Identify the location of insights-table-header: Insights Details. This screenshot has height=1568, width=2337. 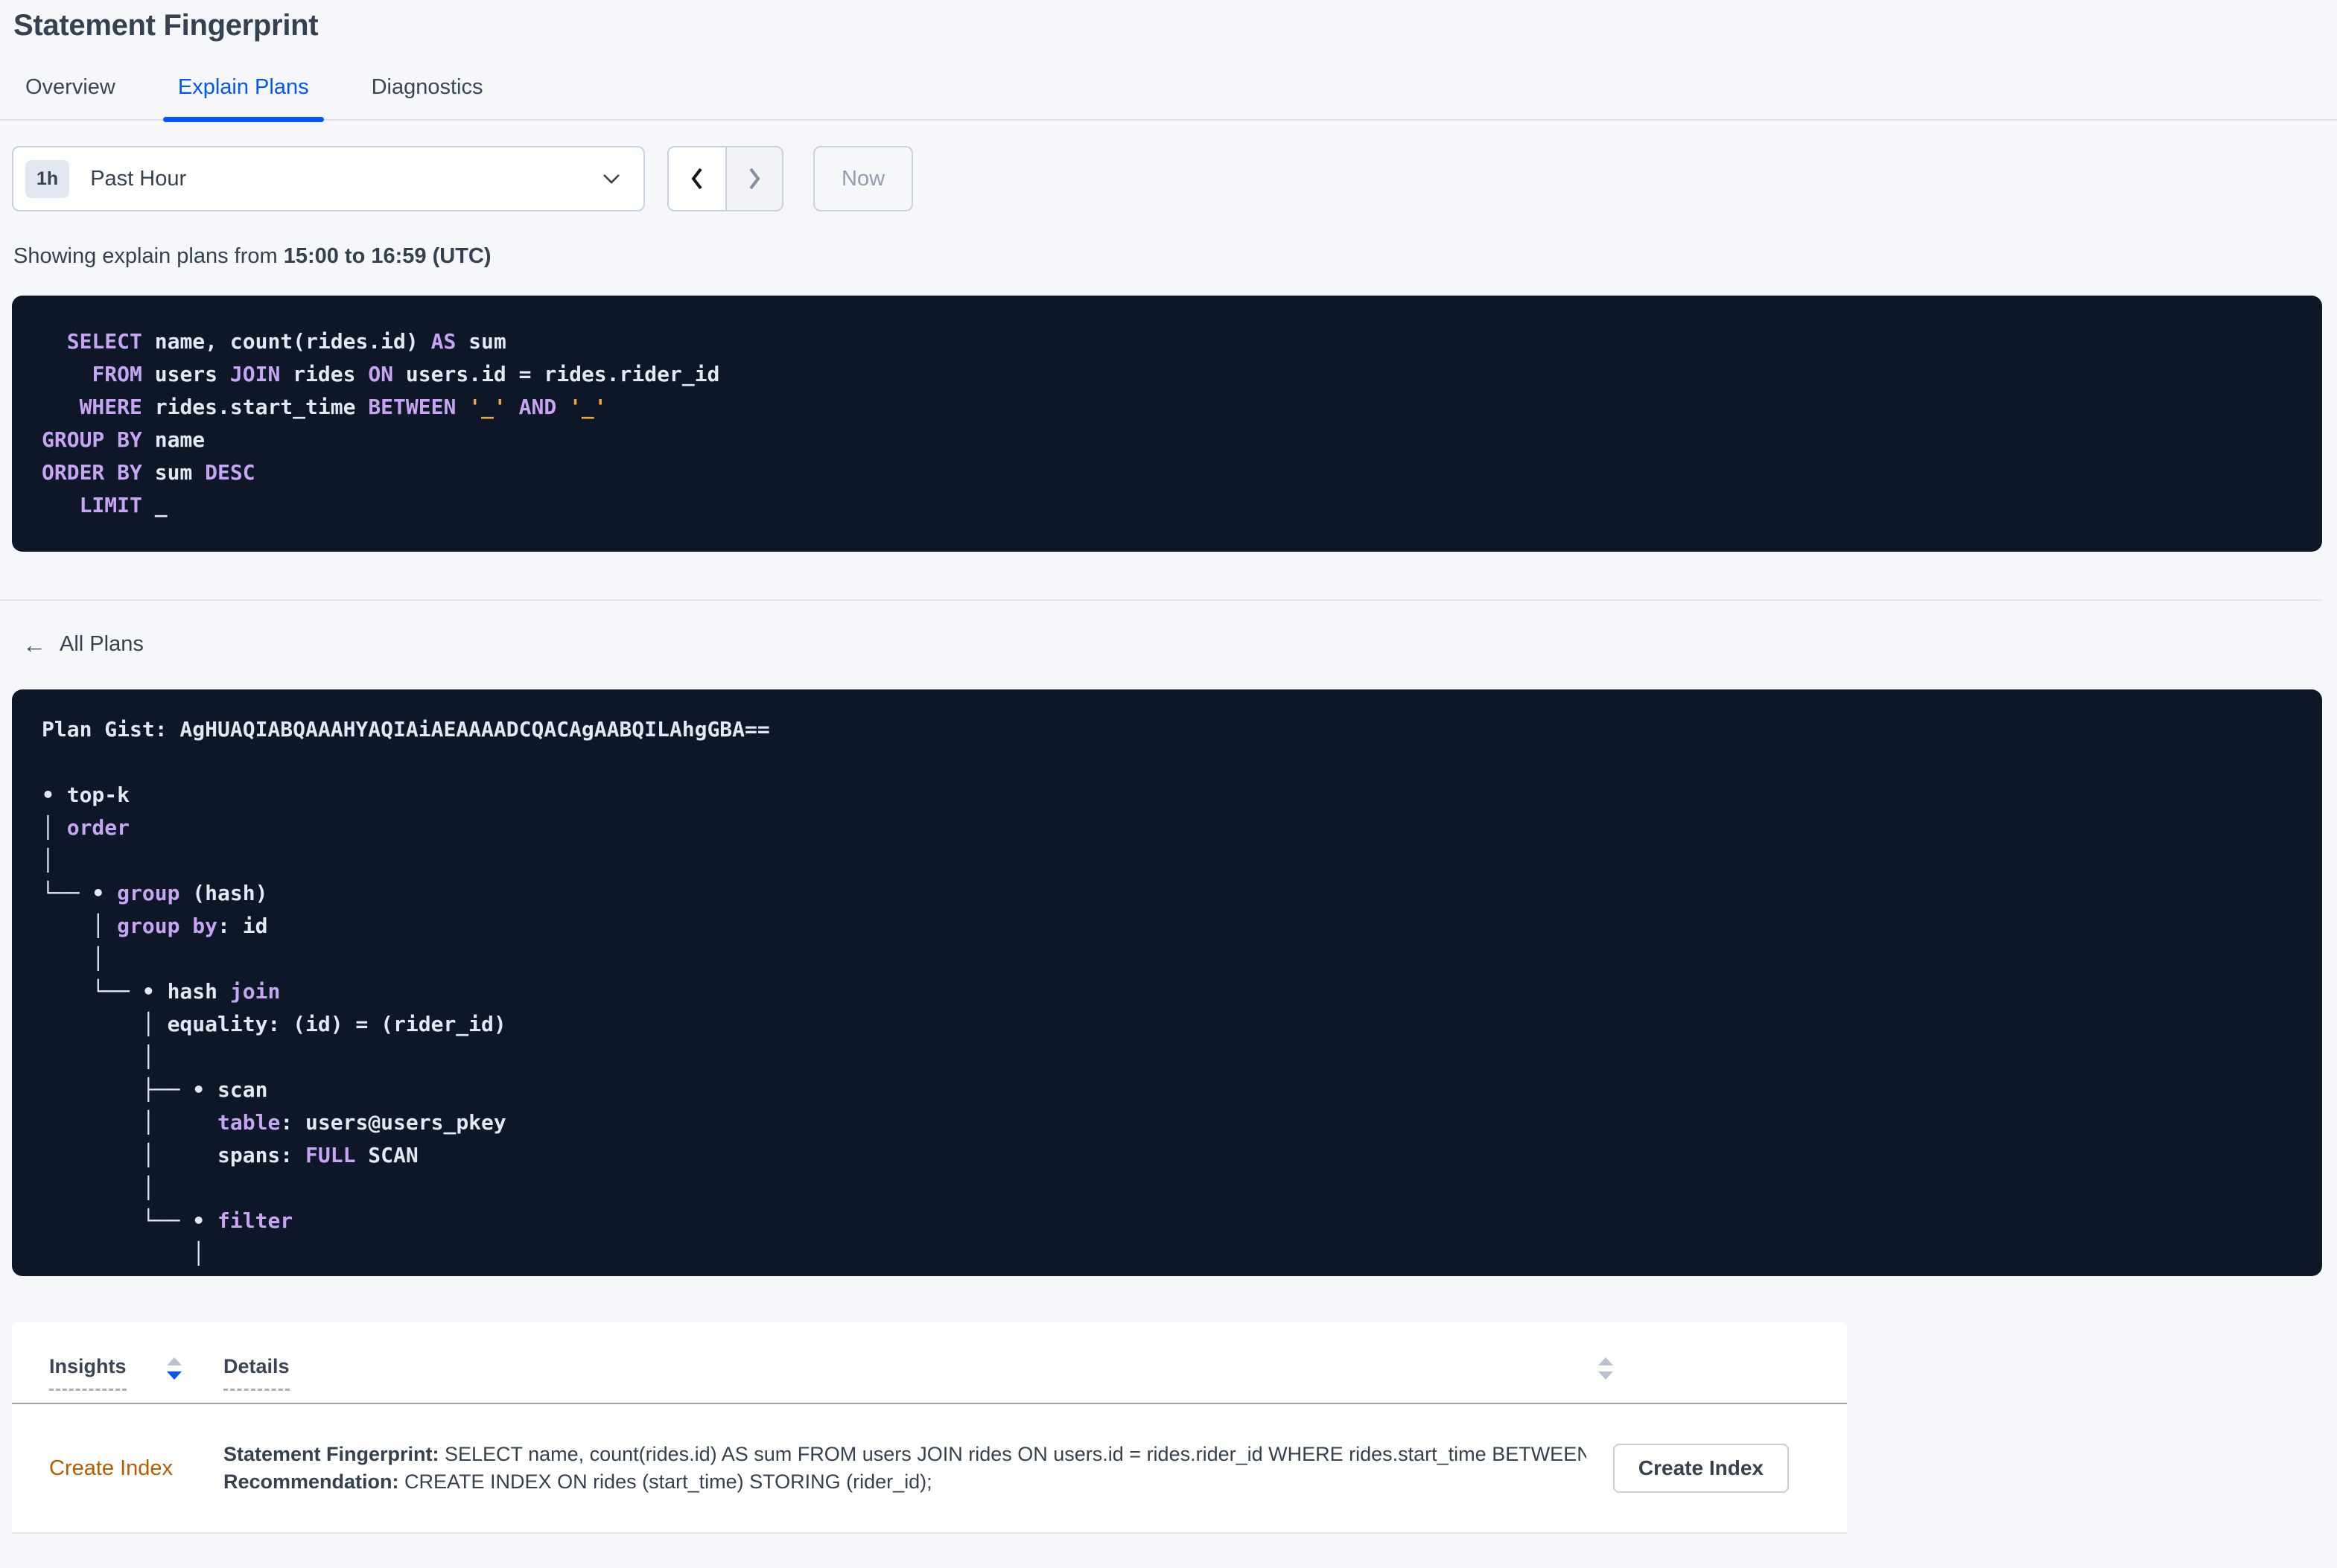
(930, 1363).